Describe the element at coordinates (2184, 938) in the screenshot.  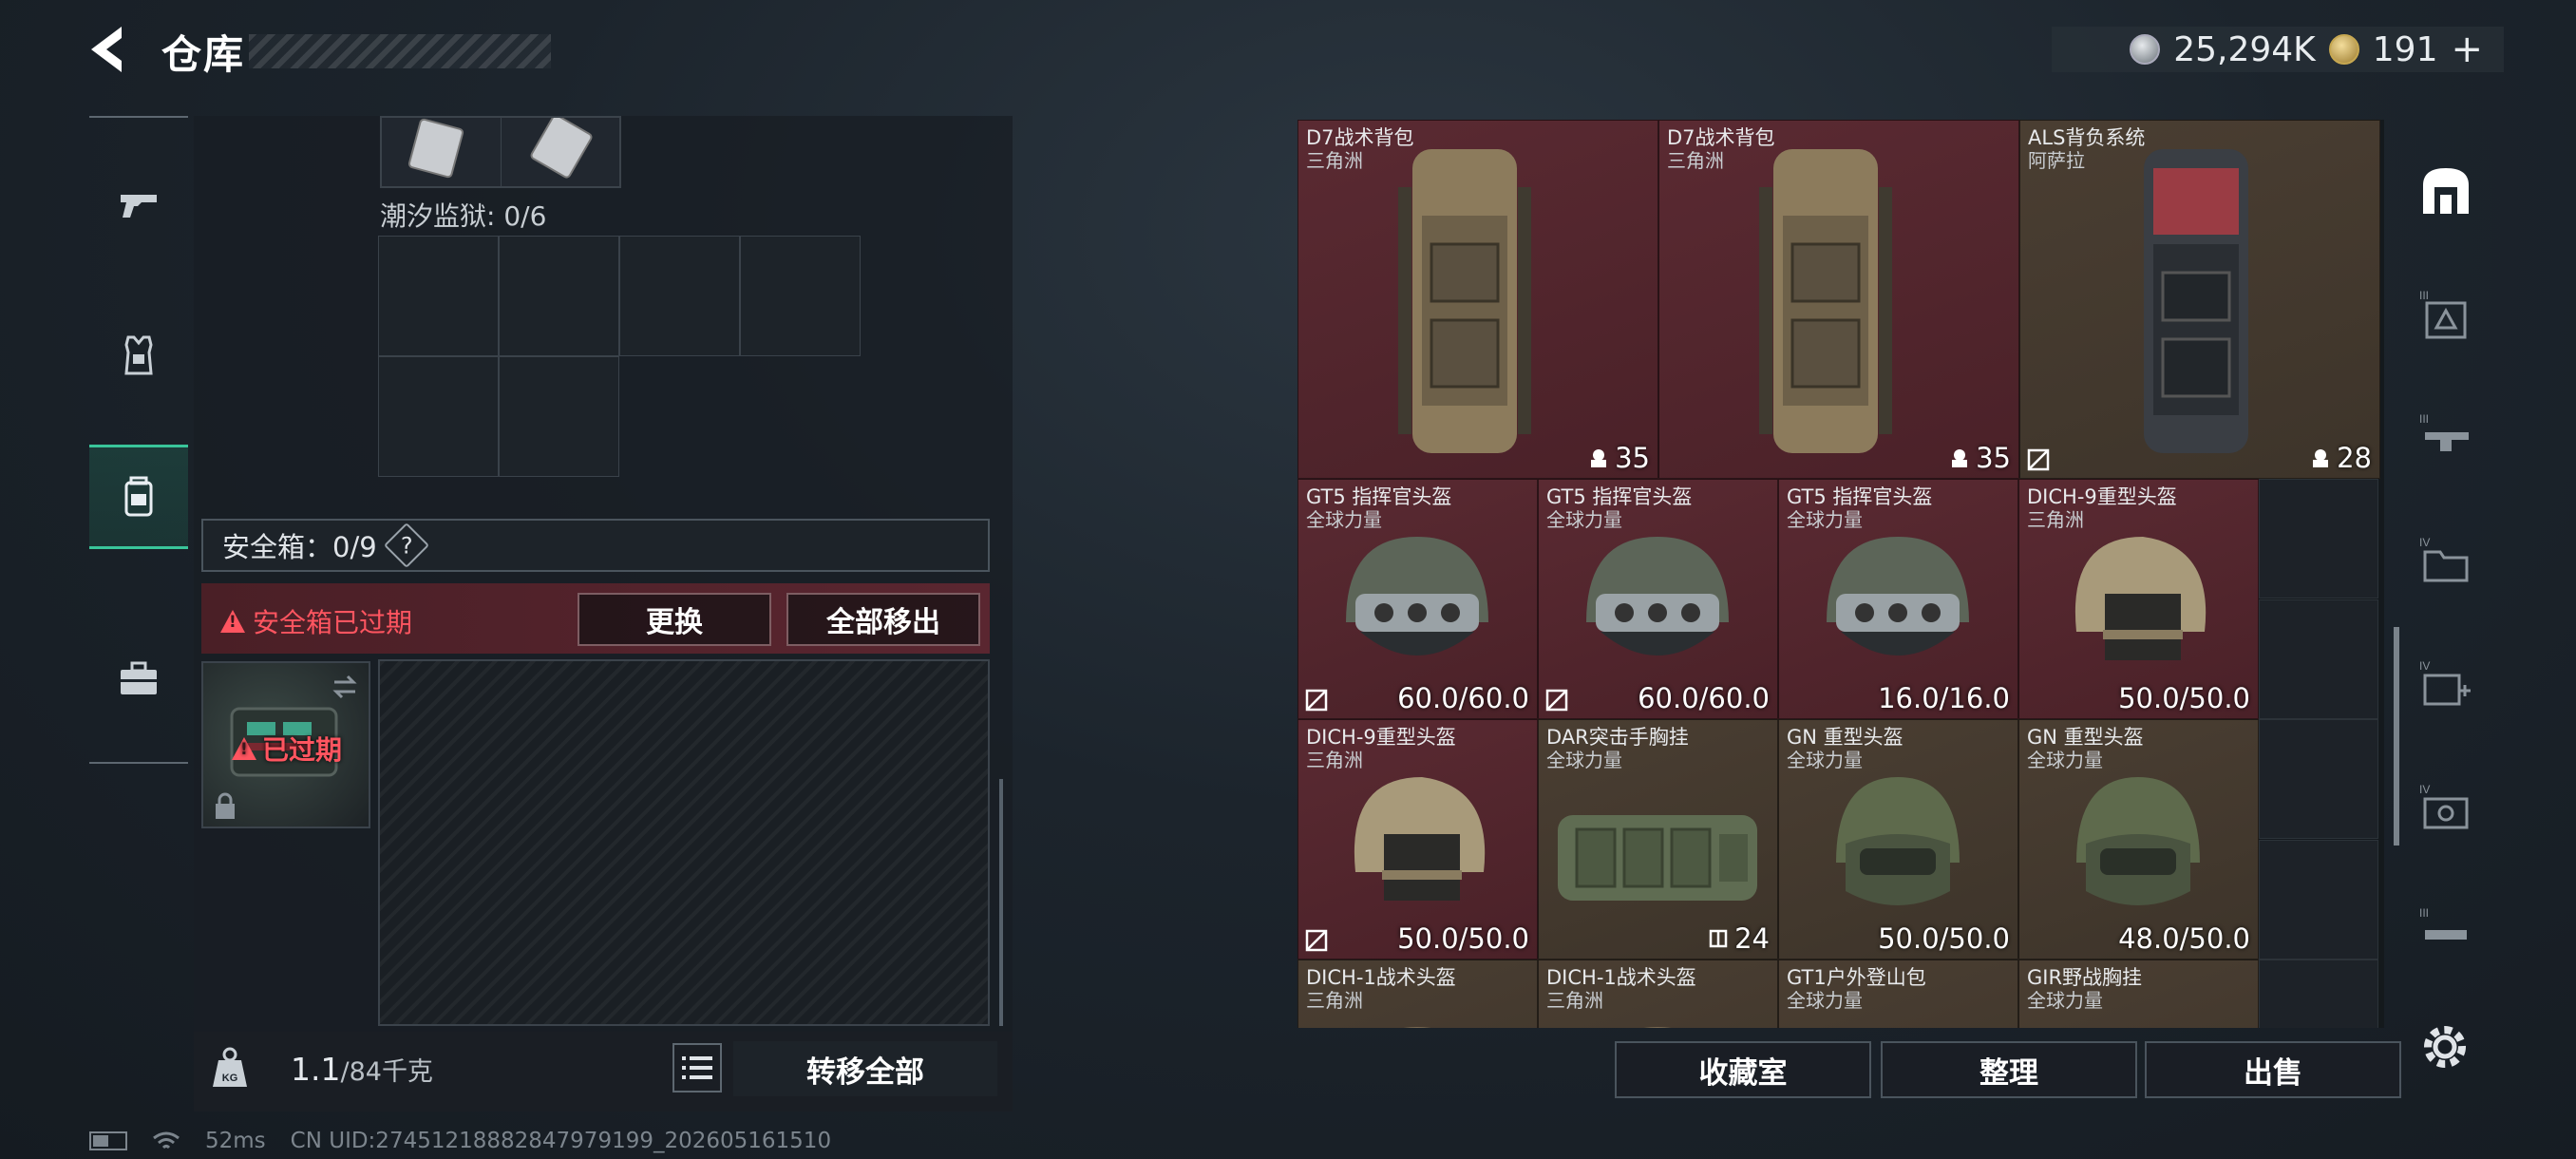
I see `item-durability: 48.0/50.0` at that location.